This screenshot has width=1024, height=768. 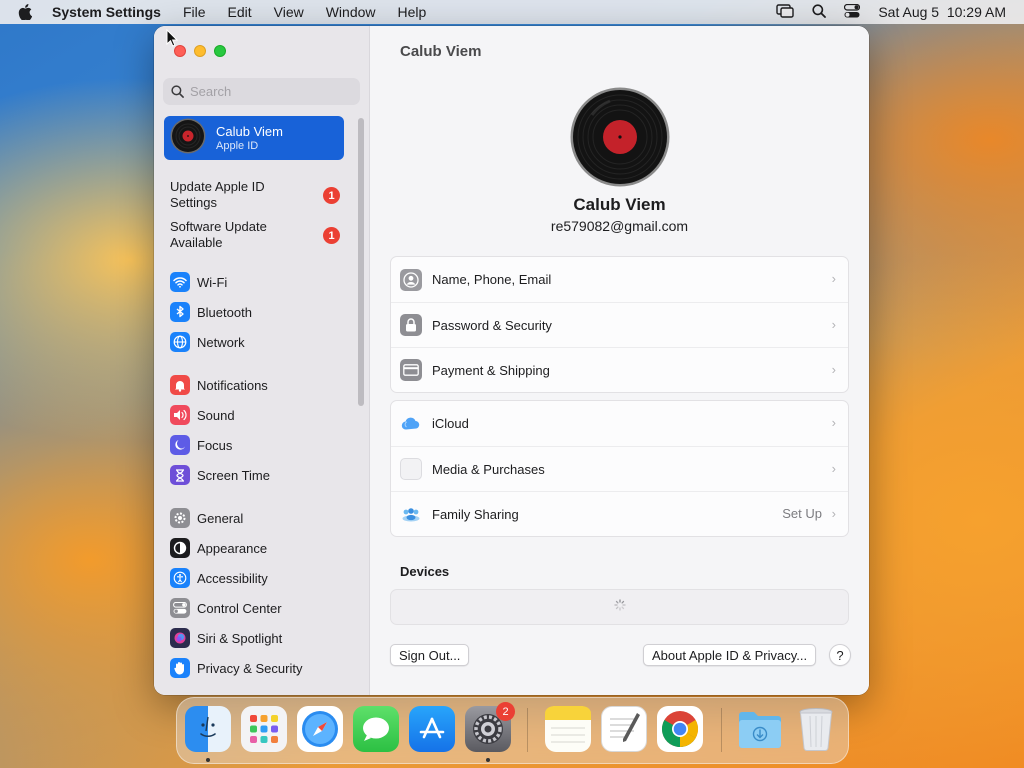 What do you see at coordinates (180, 518) in the screenshot?
I see `gear-icon` at bounding box center [180, 518].